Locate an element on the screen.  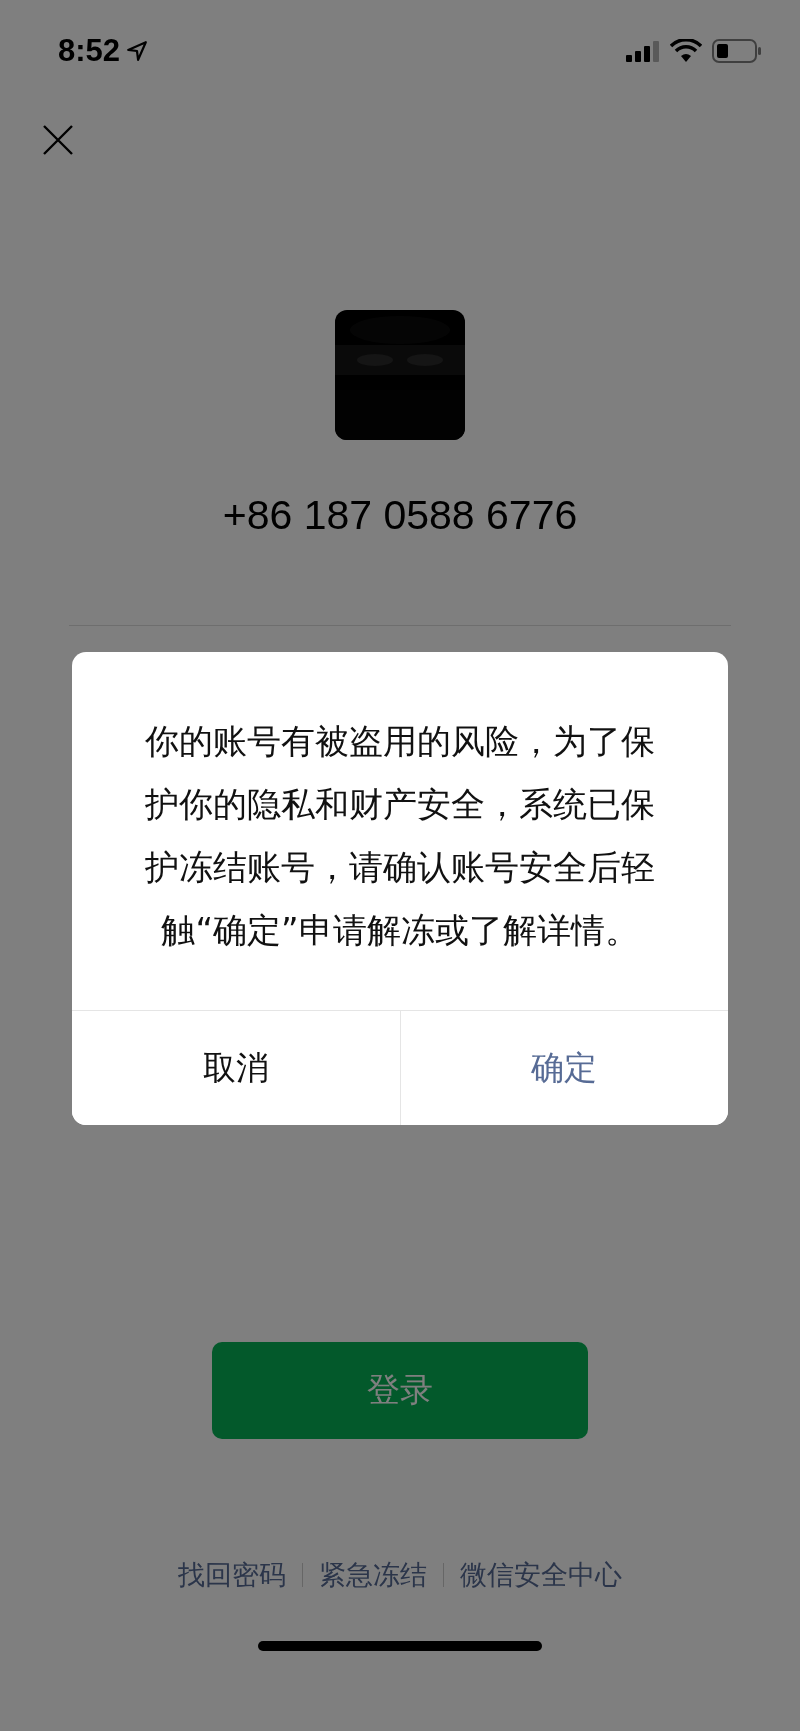
login-button: 登录 is located at coordinates (400, 1390).